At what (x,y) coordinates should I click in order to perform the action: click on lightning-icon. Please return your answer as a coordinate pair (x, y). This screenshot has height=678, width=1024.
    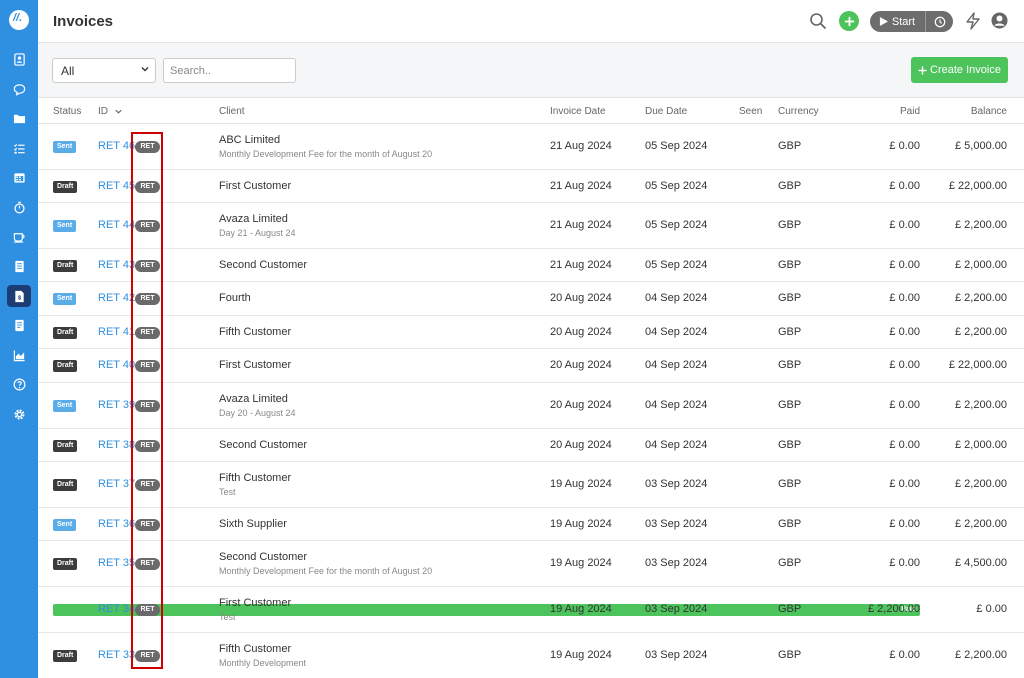
    Looking at the image, I should click on (973, 21).